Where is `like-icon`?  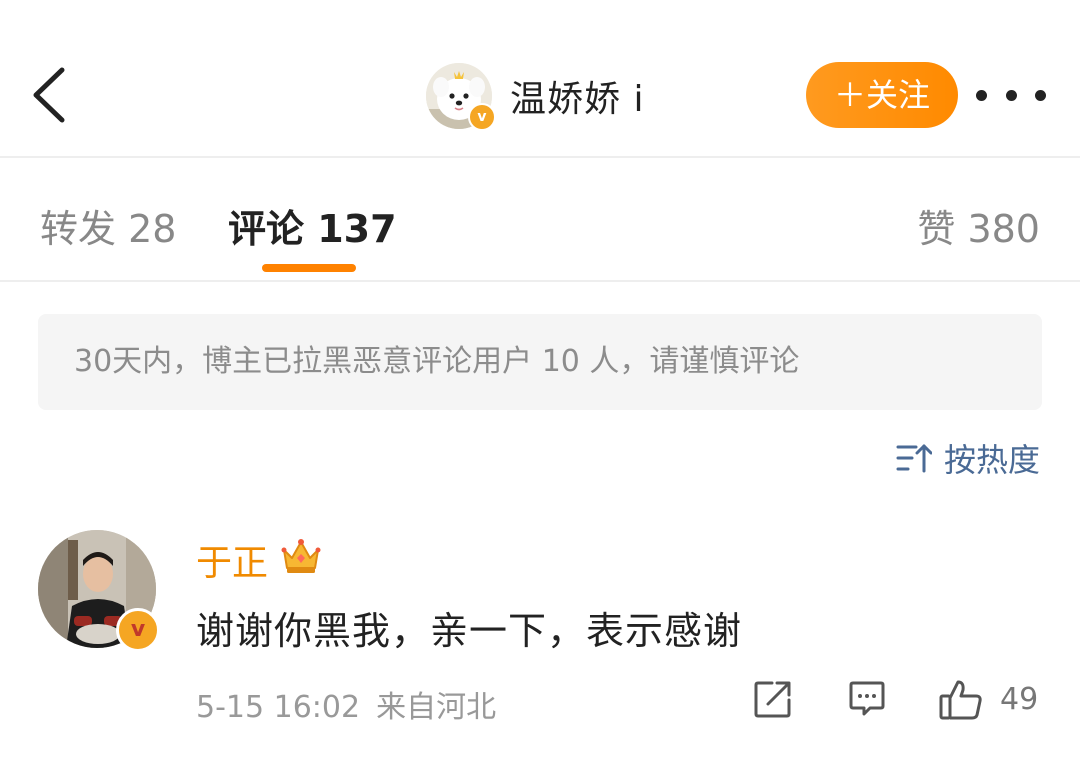
like-icon is located at coordinates (960, 700).